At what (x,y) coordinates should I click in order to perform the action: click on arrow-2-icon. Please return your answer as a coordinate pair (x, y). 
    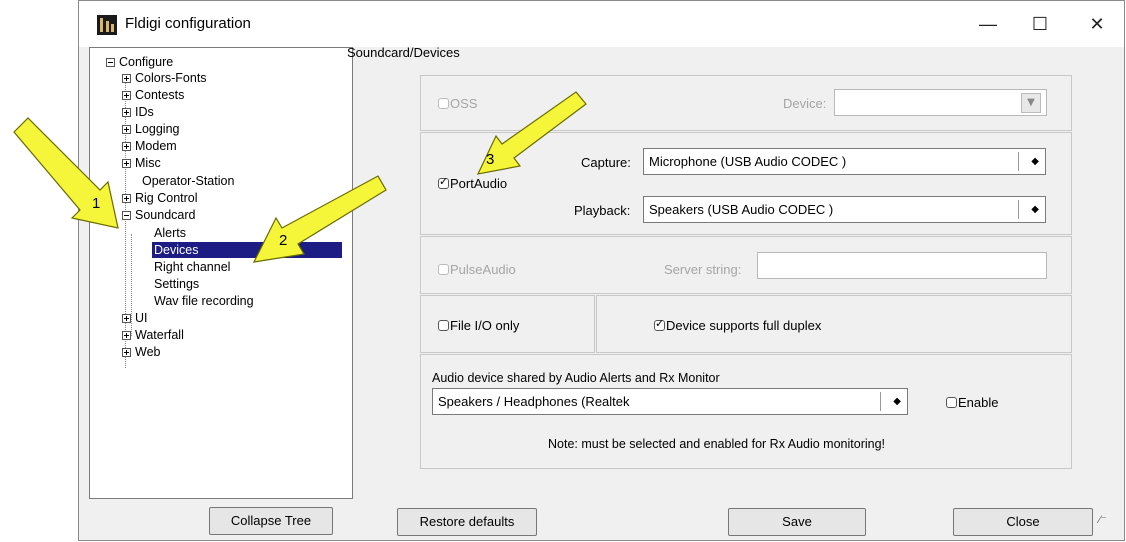
    Looking at the image, I should click on (319, 219).